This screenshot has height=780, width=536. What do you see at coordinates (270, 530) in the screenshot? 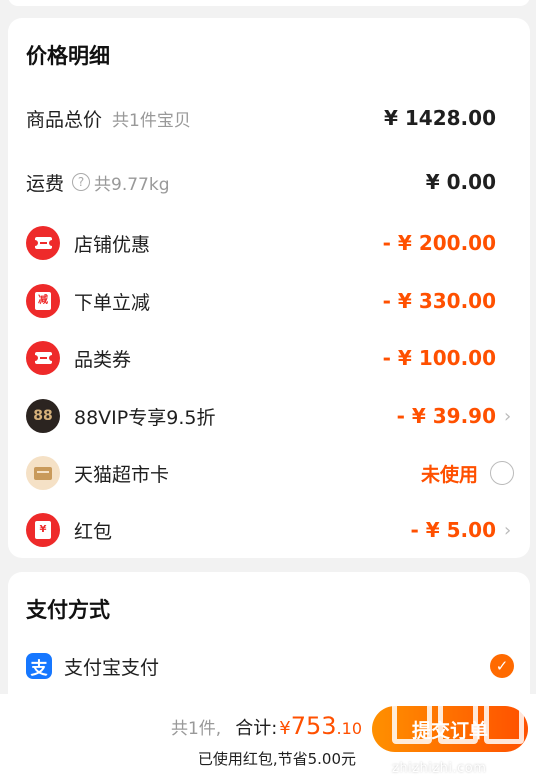
I see `discount-row-red-packet: ¥ 红包 - ¥ 5.00 ›` at bounding box center [270, 530].